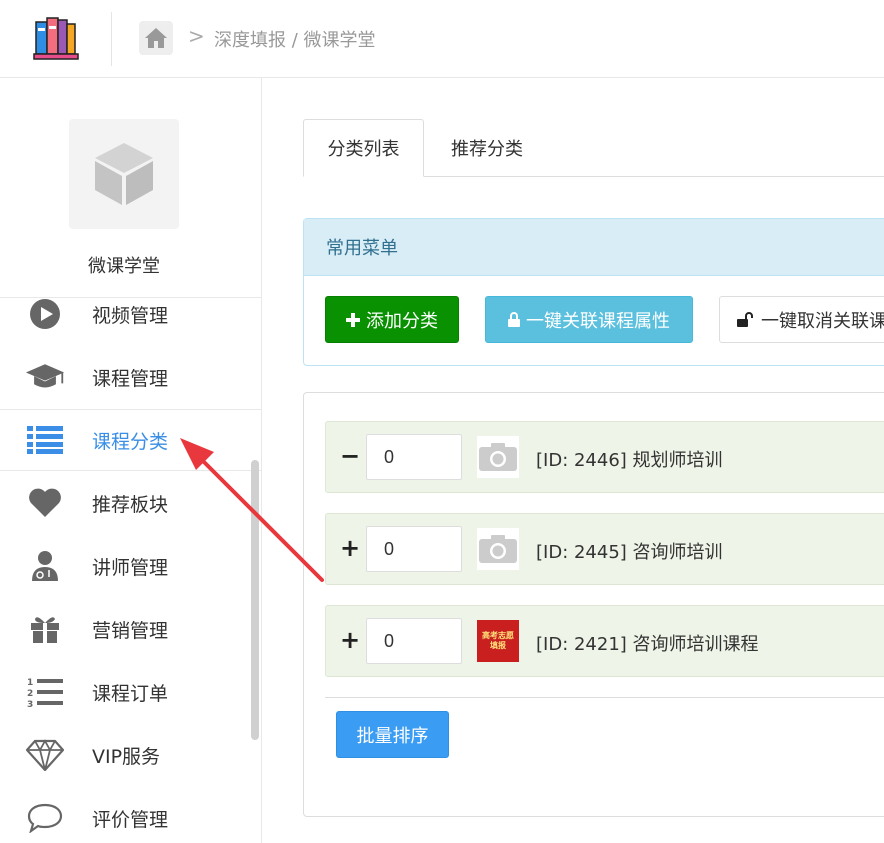 Image resolution: width=884 pixels, height=843 pixels. What do you see at coordinates (45, 377) in the screenshot?
I see `graduation-cap-icon` at bounding box center [45, 377].